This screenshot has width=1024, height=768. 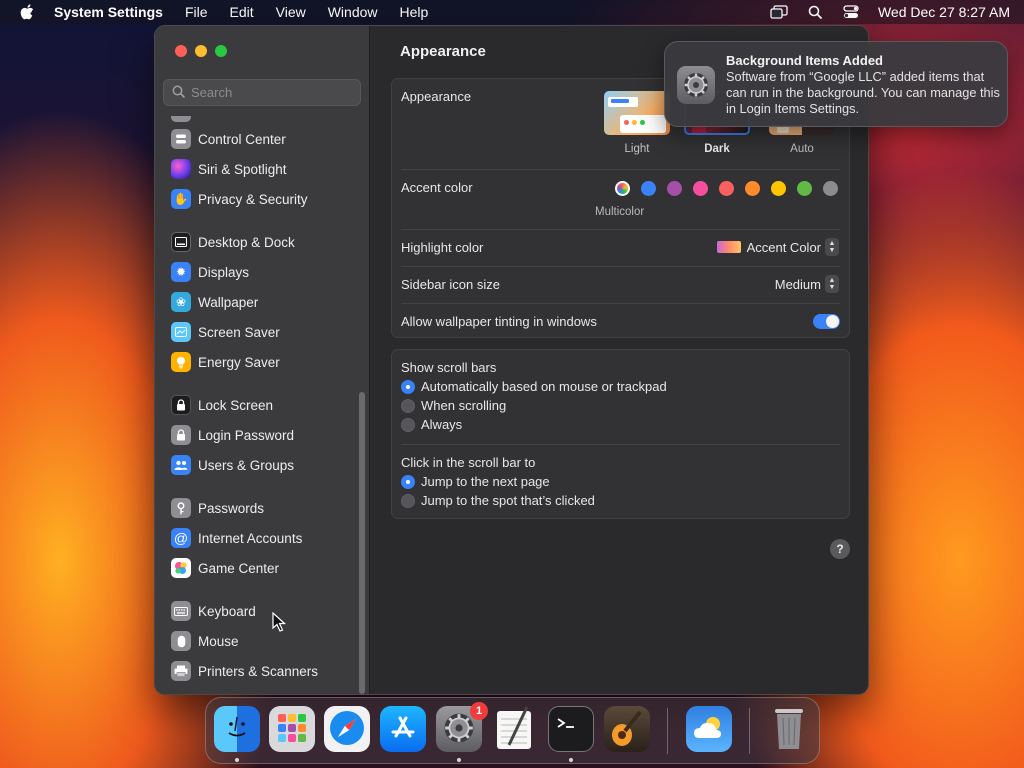 I want to click on notification-badge: 1, so click(x=479, y=711).